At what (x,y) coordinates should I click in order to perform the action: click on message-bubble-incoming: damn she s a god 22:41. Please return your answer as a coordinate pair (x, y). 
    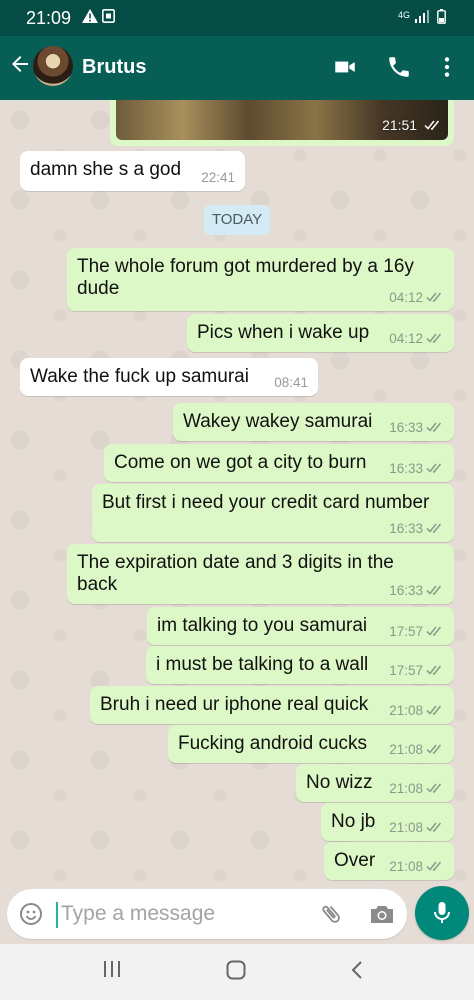
    Looking at the image, I should click on (132, 171).